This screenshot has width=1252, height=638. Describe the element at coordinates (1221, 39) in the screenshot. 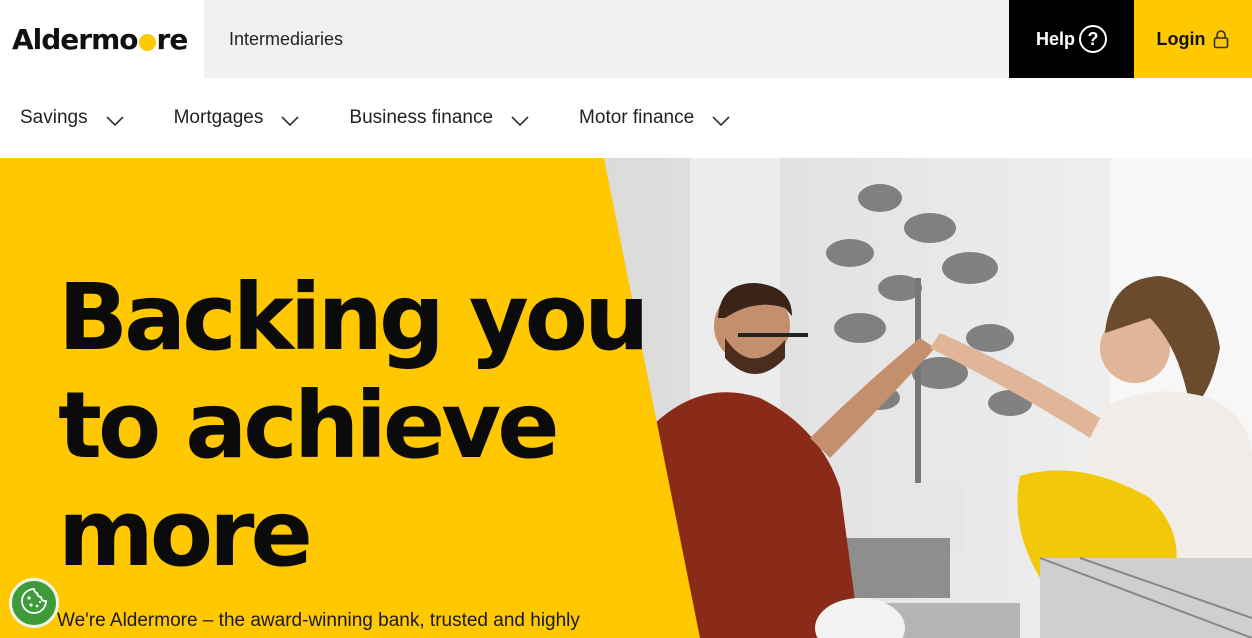

I see `lock-icon` at that location.